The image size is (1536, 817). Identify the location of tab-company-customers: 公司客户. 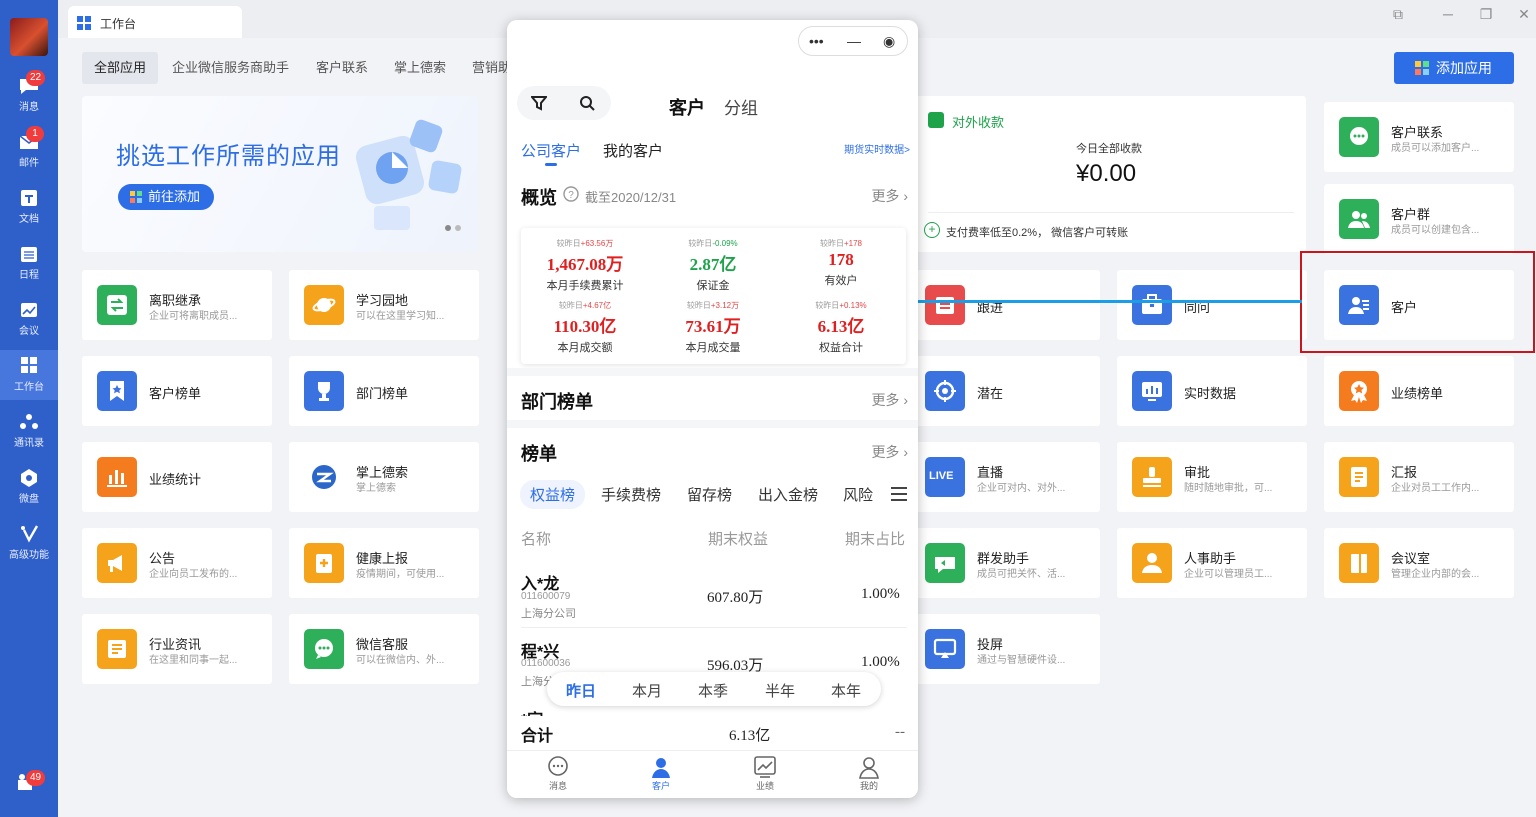
(551, 150).